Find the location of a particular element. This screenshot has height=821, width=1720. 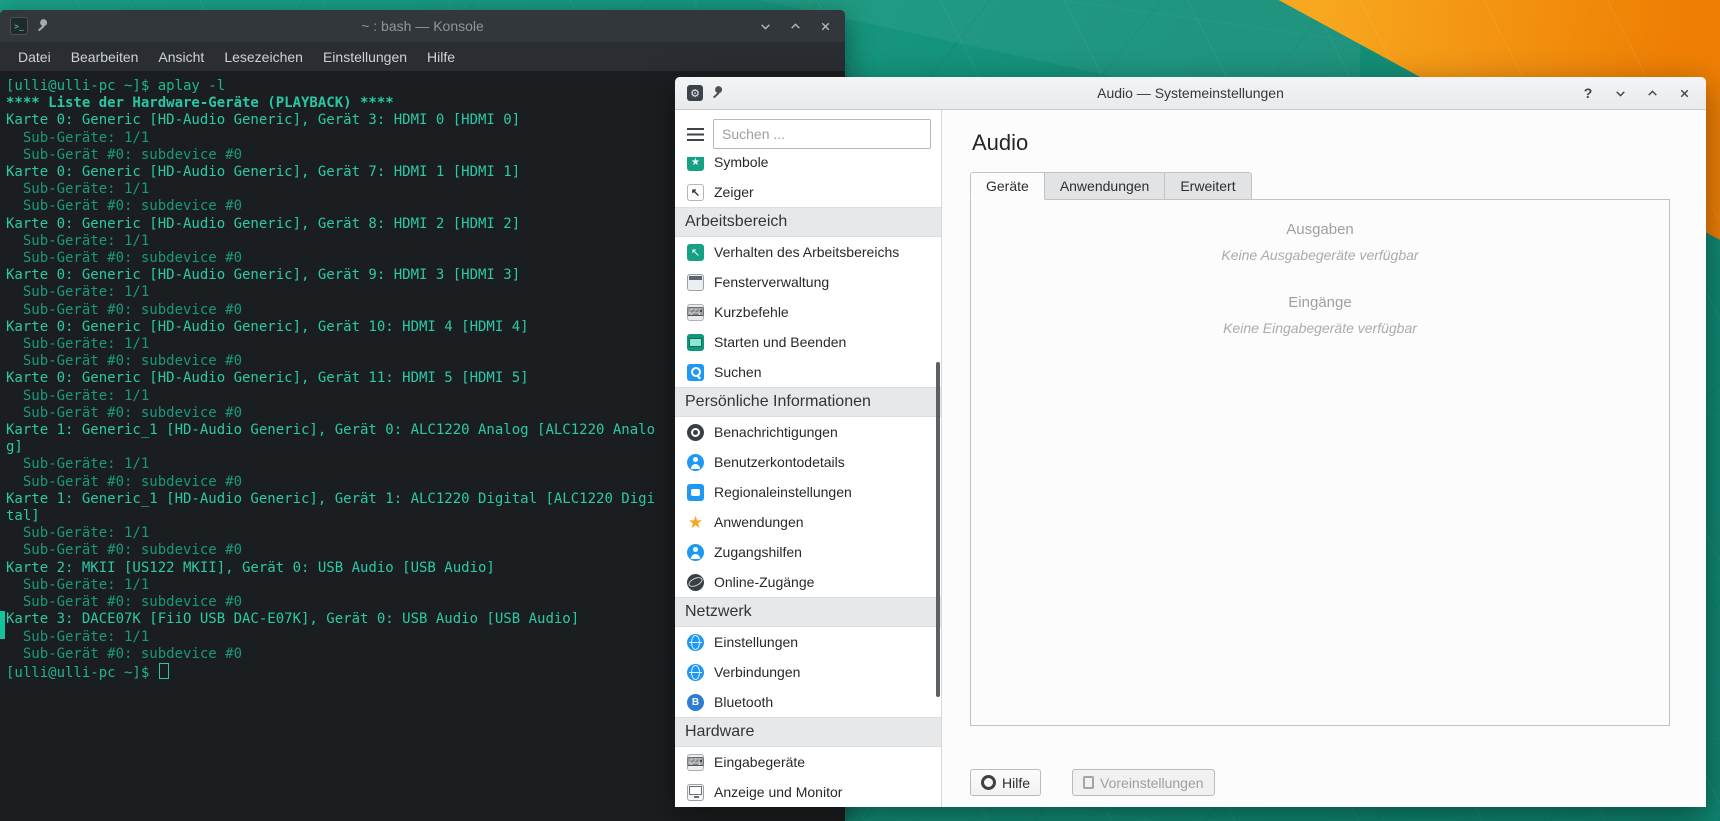

sidebar-item-anwendungen: Anwendungen is located at coordinates (808, 522).